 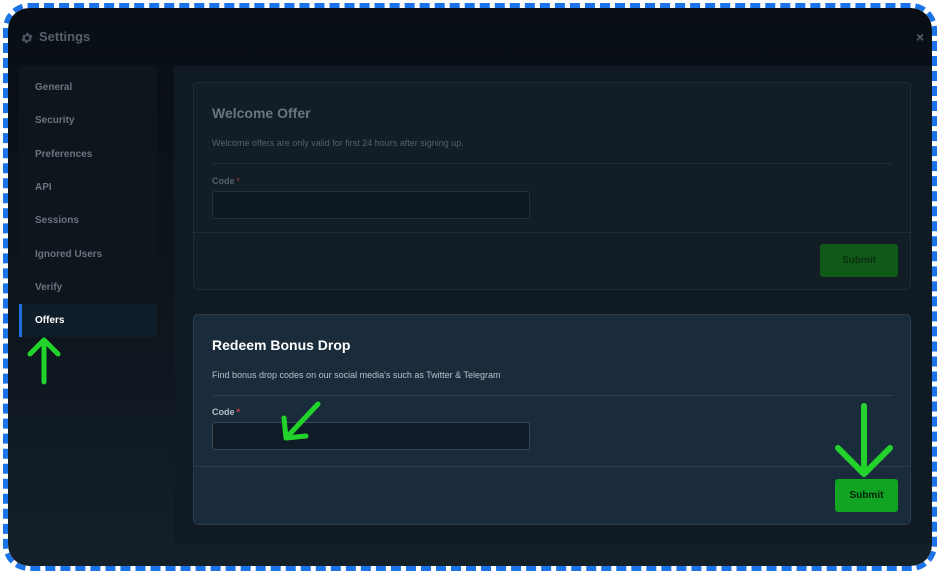 What do you see at coordinates (864, 440) in the screenshot?
I see `arrow-down-icon` at bounding box center [864, 440].